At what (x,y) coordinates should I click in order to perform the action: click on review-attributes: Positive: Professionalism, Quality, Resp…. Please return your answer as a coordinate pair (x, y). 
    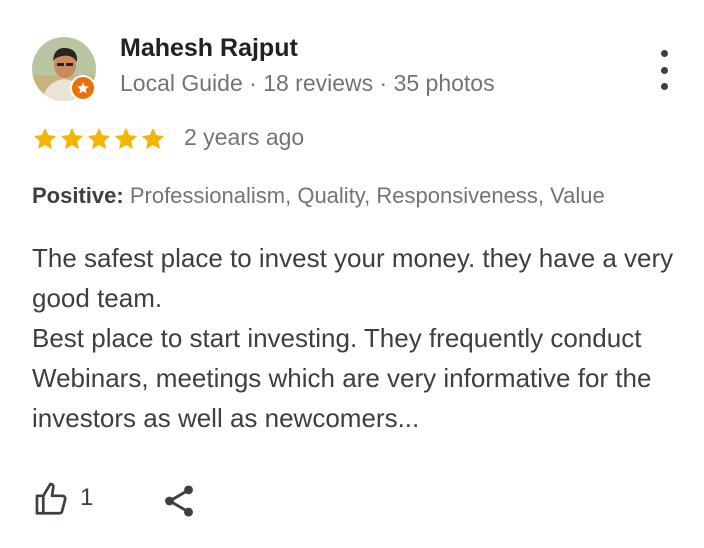
    Looking at the image, I should click on (318, 196).